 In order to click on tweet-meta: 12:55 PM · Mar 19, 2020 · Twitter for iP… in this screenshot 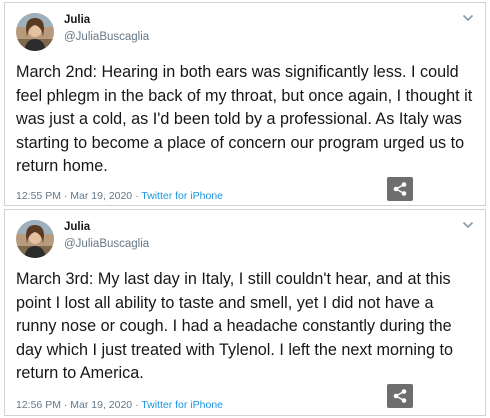, I will do `click(119, 196)`.